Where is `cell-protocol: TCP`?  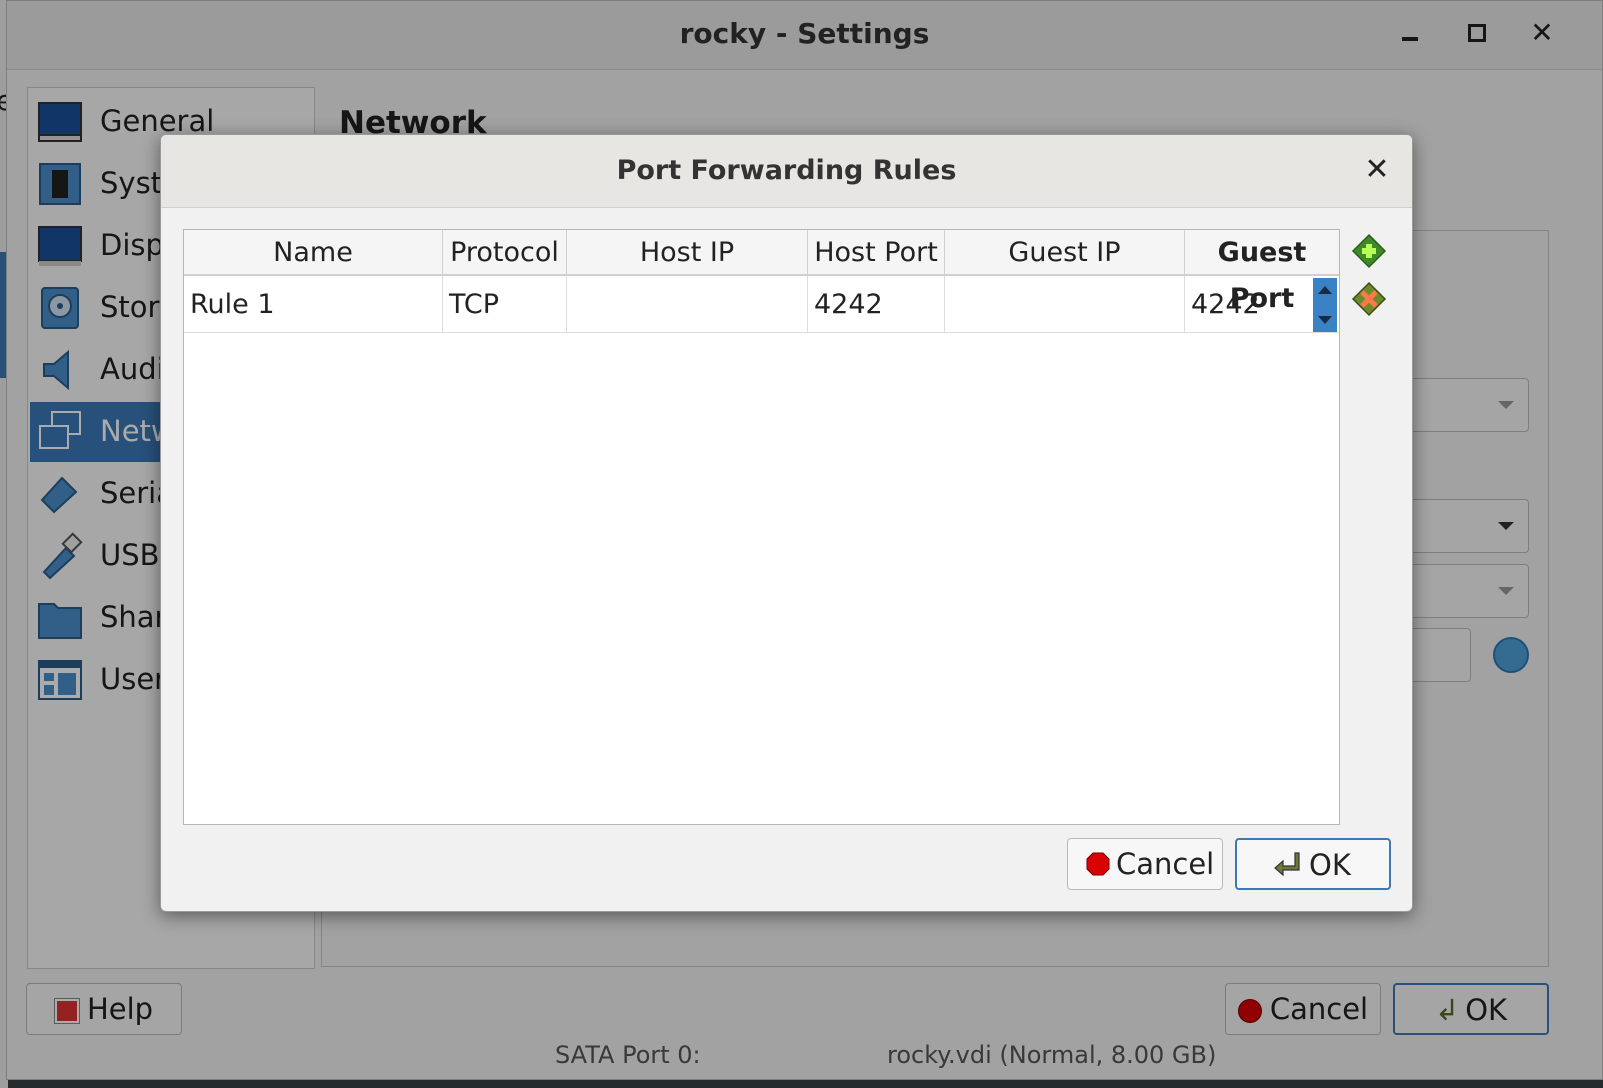 cell-protocol: TCP is located at coordinates (505, 304).